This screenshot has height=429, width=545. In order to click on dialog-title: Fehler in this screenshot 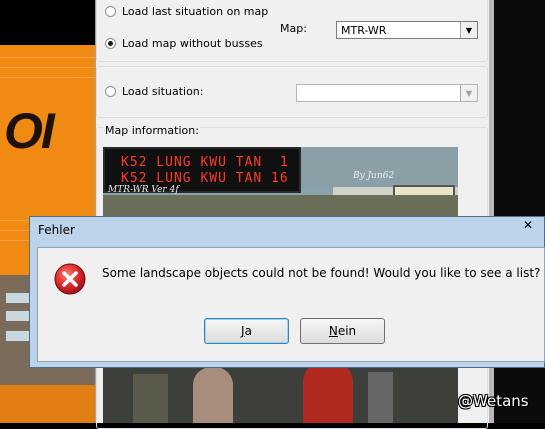, I will do `click(56, 230)`.